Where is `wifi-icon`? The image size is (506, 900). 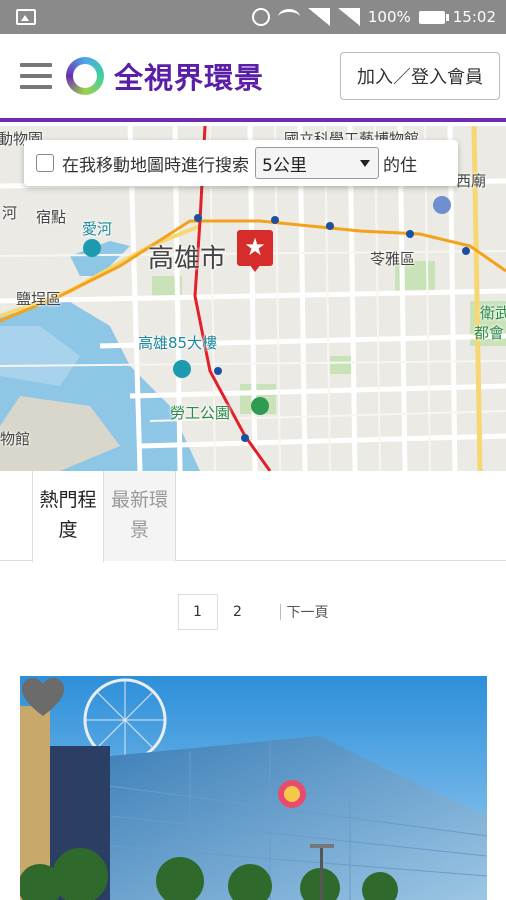
wifi-icon is located at coordinates (288, 17).